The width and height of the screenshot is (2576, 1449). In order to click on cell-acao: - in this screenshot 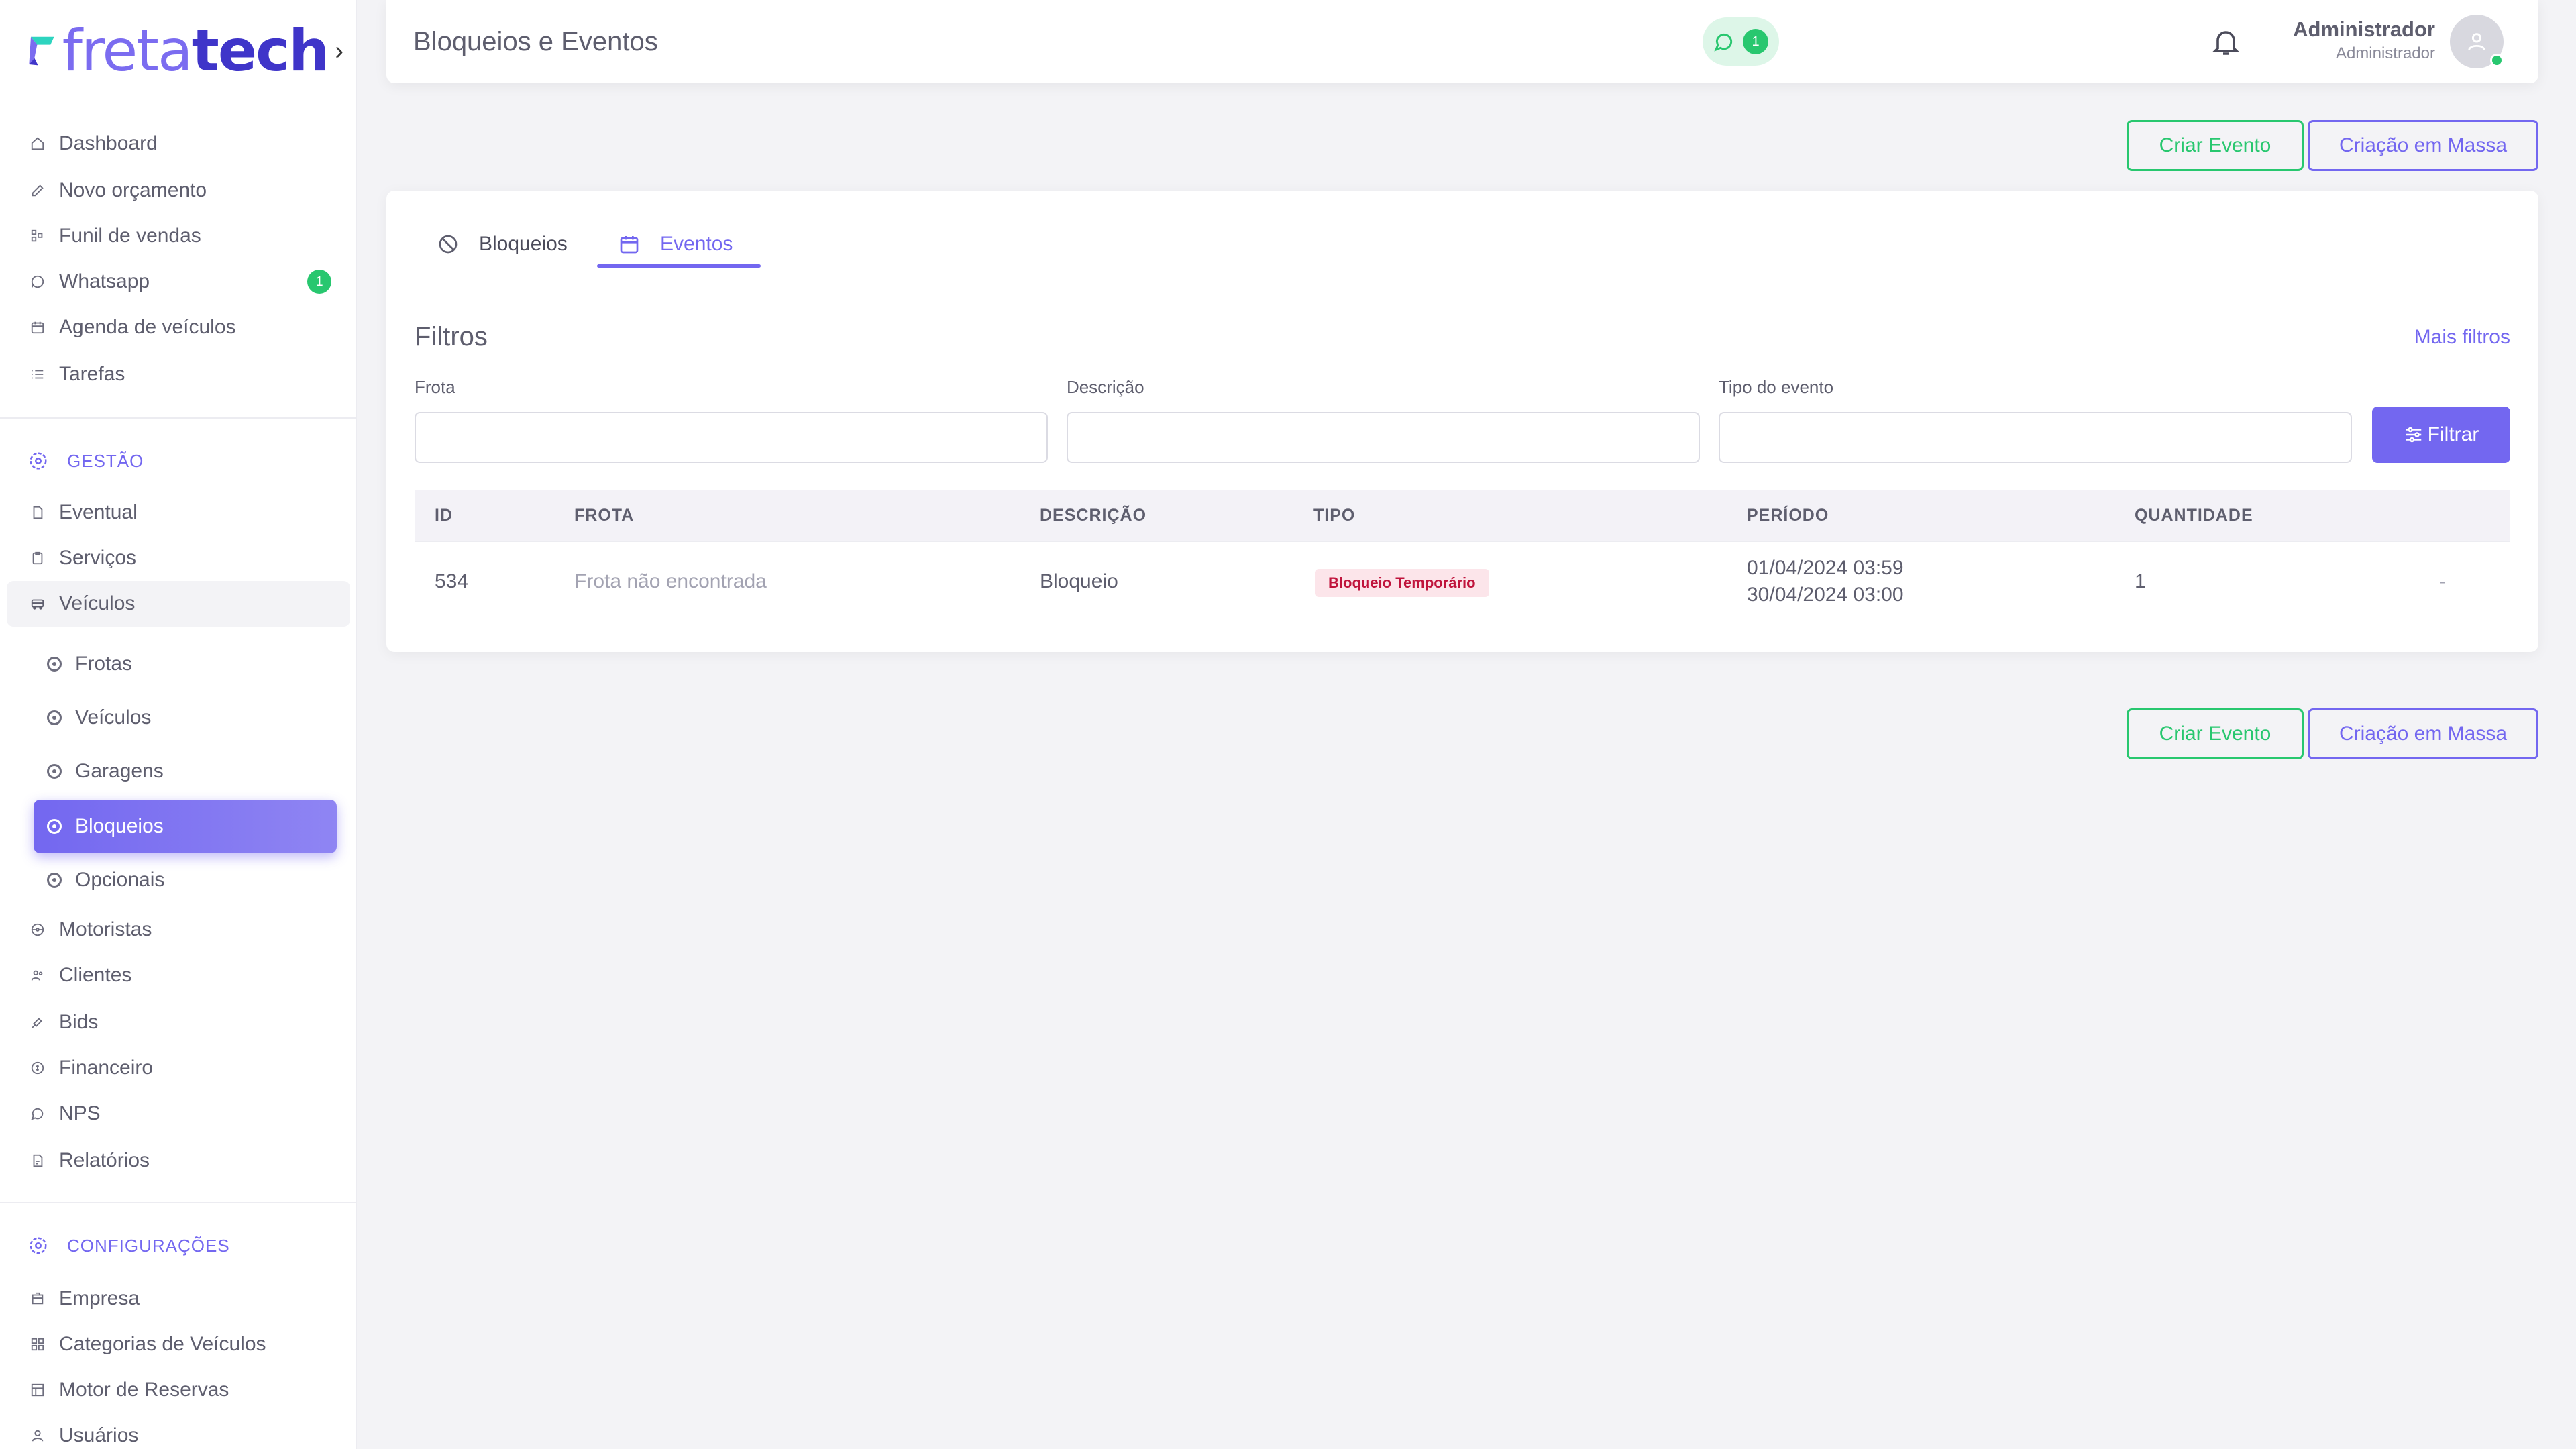, I will do `click(2442, 581)`.